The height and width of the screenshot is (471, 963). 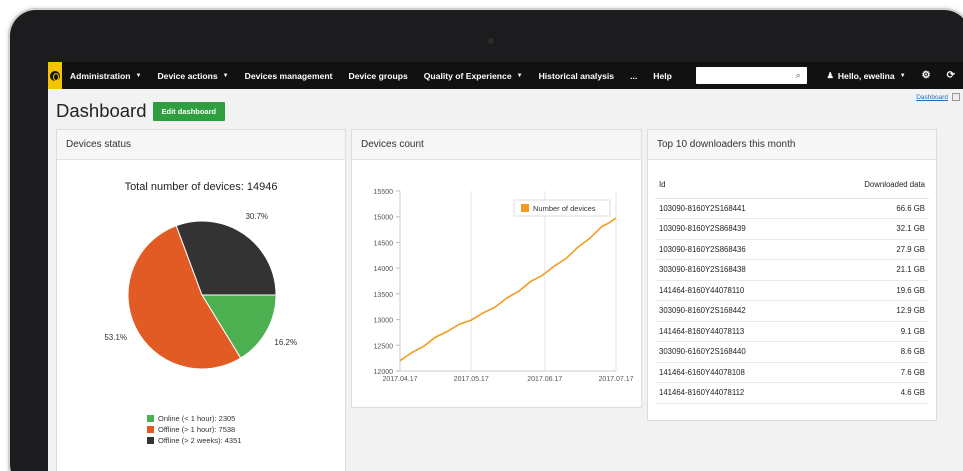 I want to click on table-row: 303090-8160Y2S168438 21.1 GB, so click(x=792, y=270).